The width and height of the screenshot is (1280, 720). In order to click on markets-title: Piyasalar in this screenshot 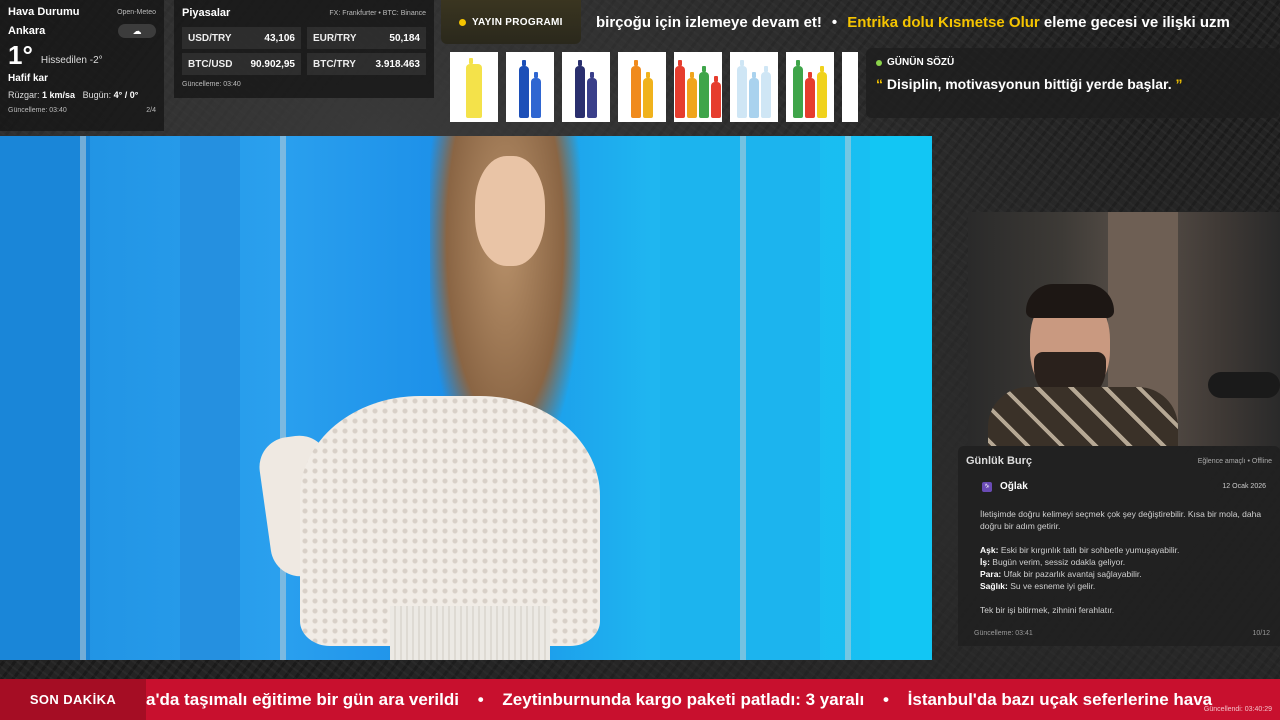, I will do `click(206, 13)`.